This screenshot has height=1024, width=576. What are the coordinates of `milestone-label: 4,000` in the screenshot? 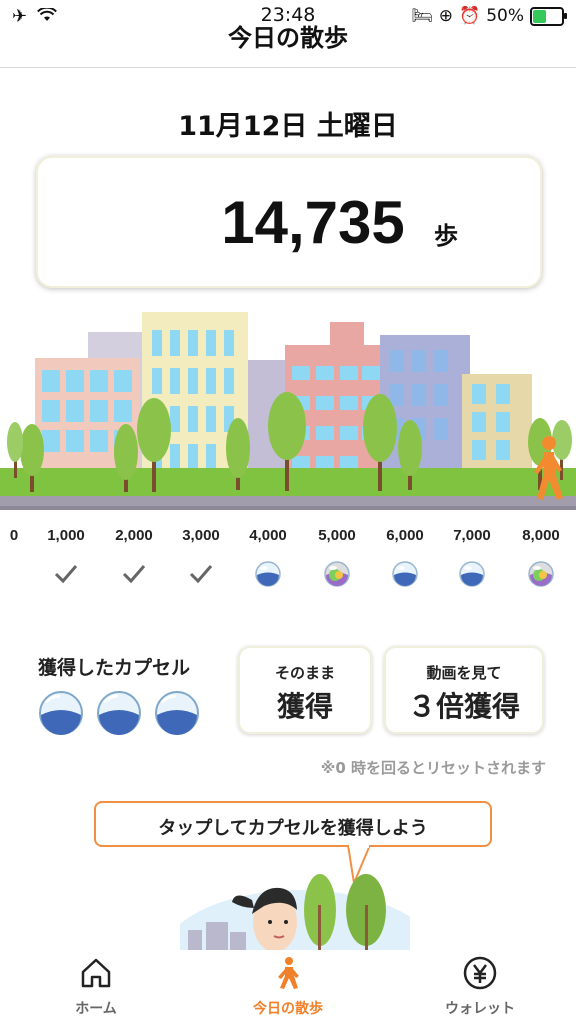 It's located at (268, 535).